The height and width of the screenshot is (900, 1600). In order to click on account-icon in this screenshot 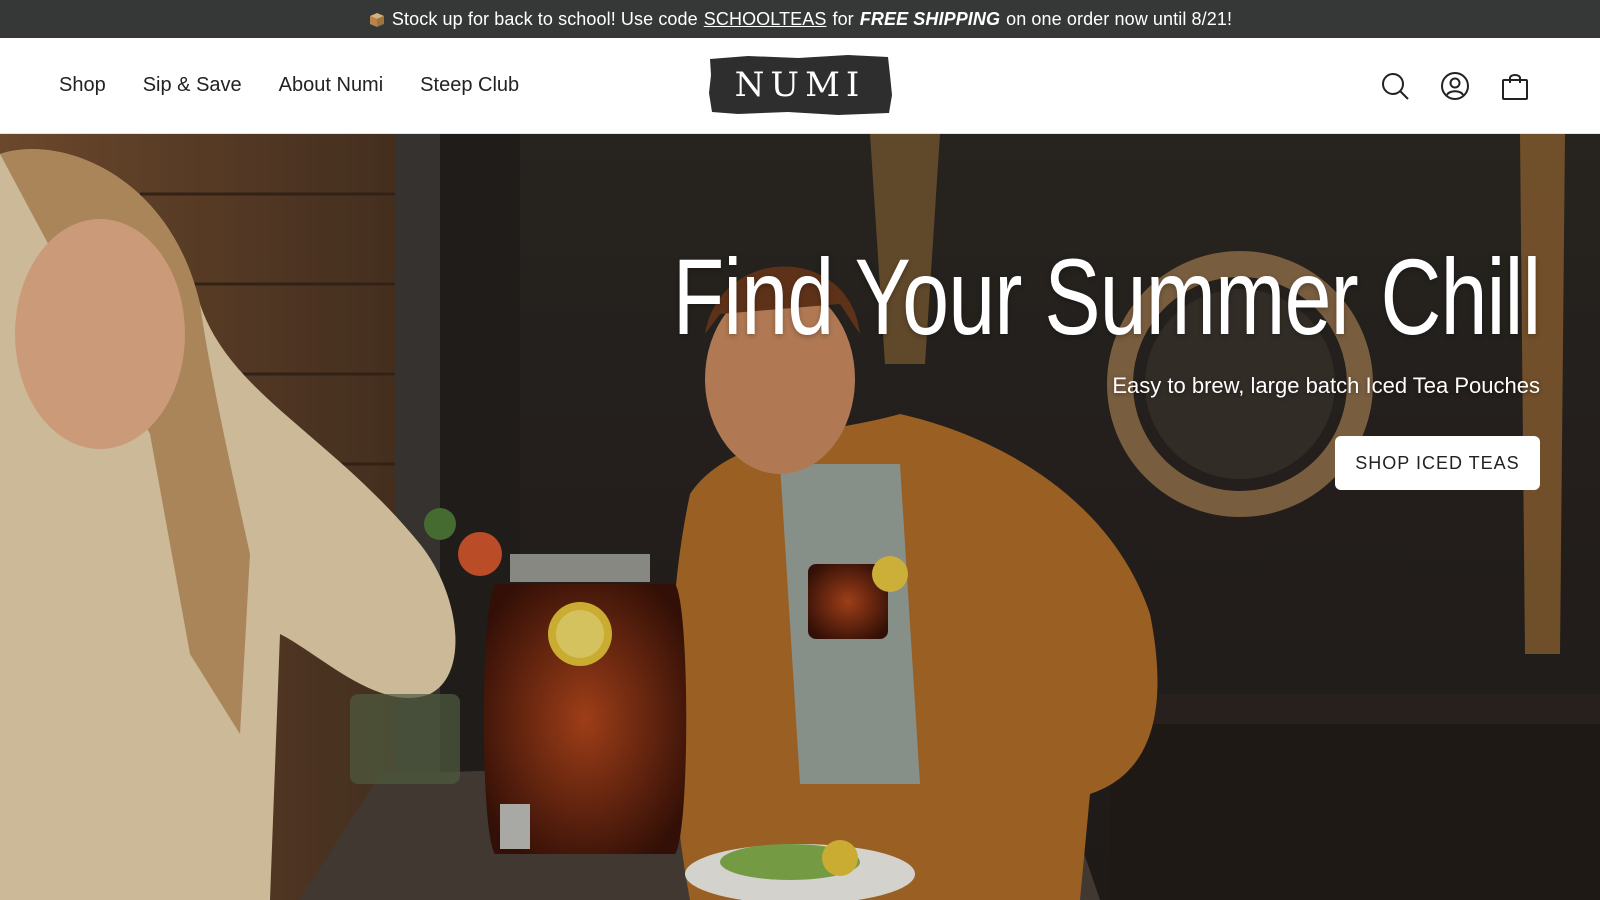, I will do `click(1455, 86)`.